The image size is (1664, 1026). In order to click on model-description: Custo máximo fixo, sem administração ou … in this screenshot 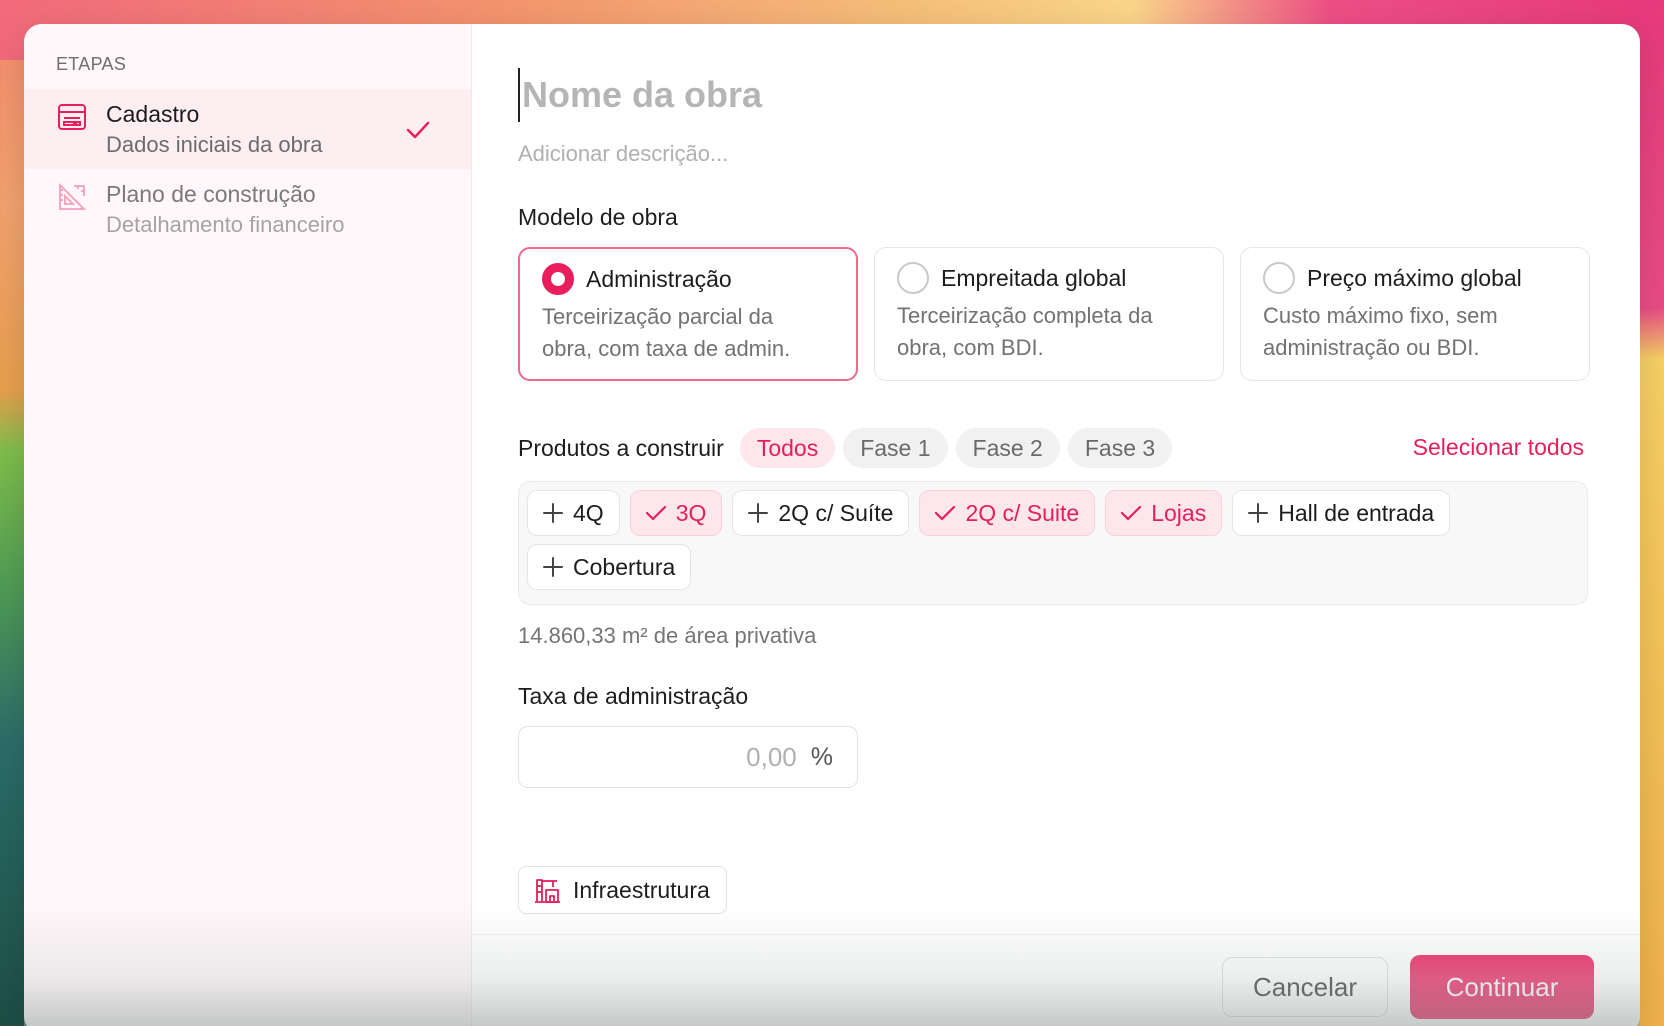, I will do `click(1380, 331)`.